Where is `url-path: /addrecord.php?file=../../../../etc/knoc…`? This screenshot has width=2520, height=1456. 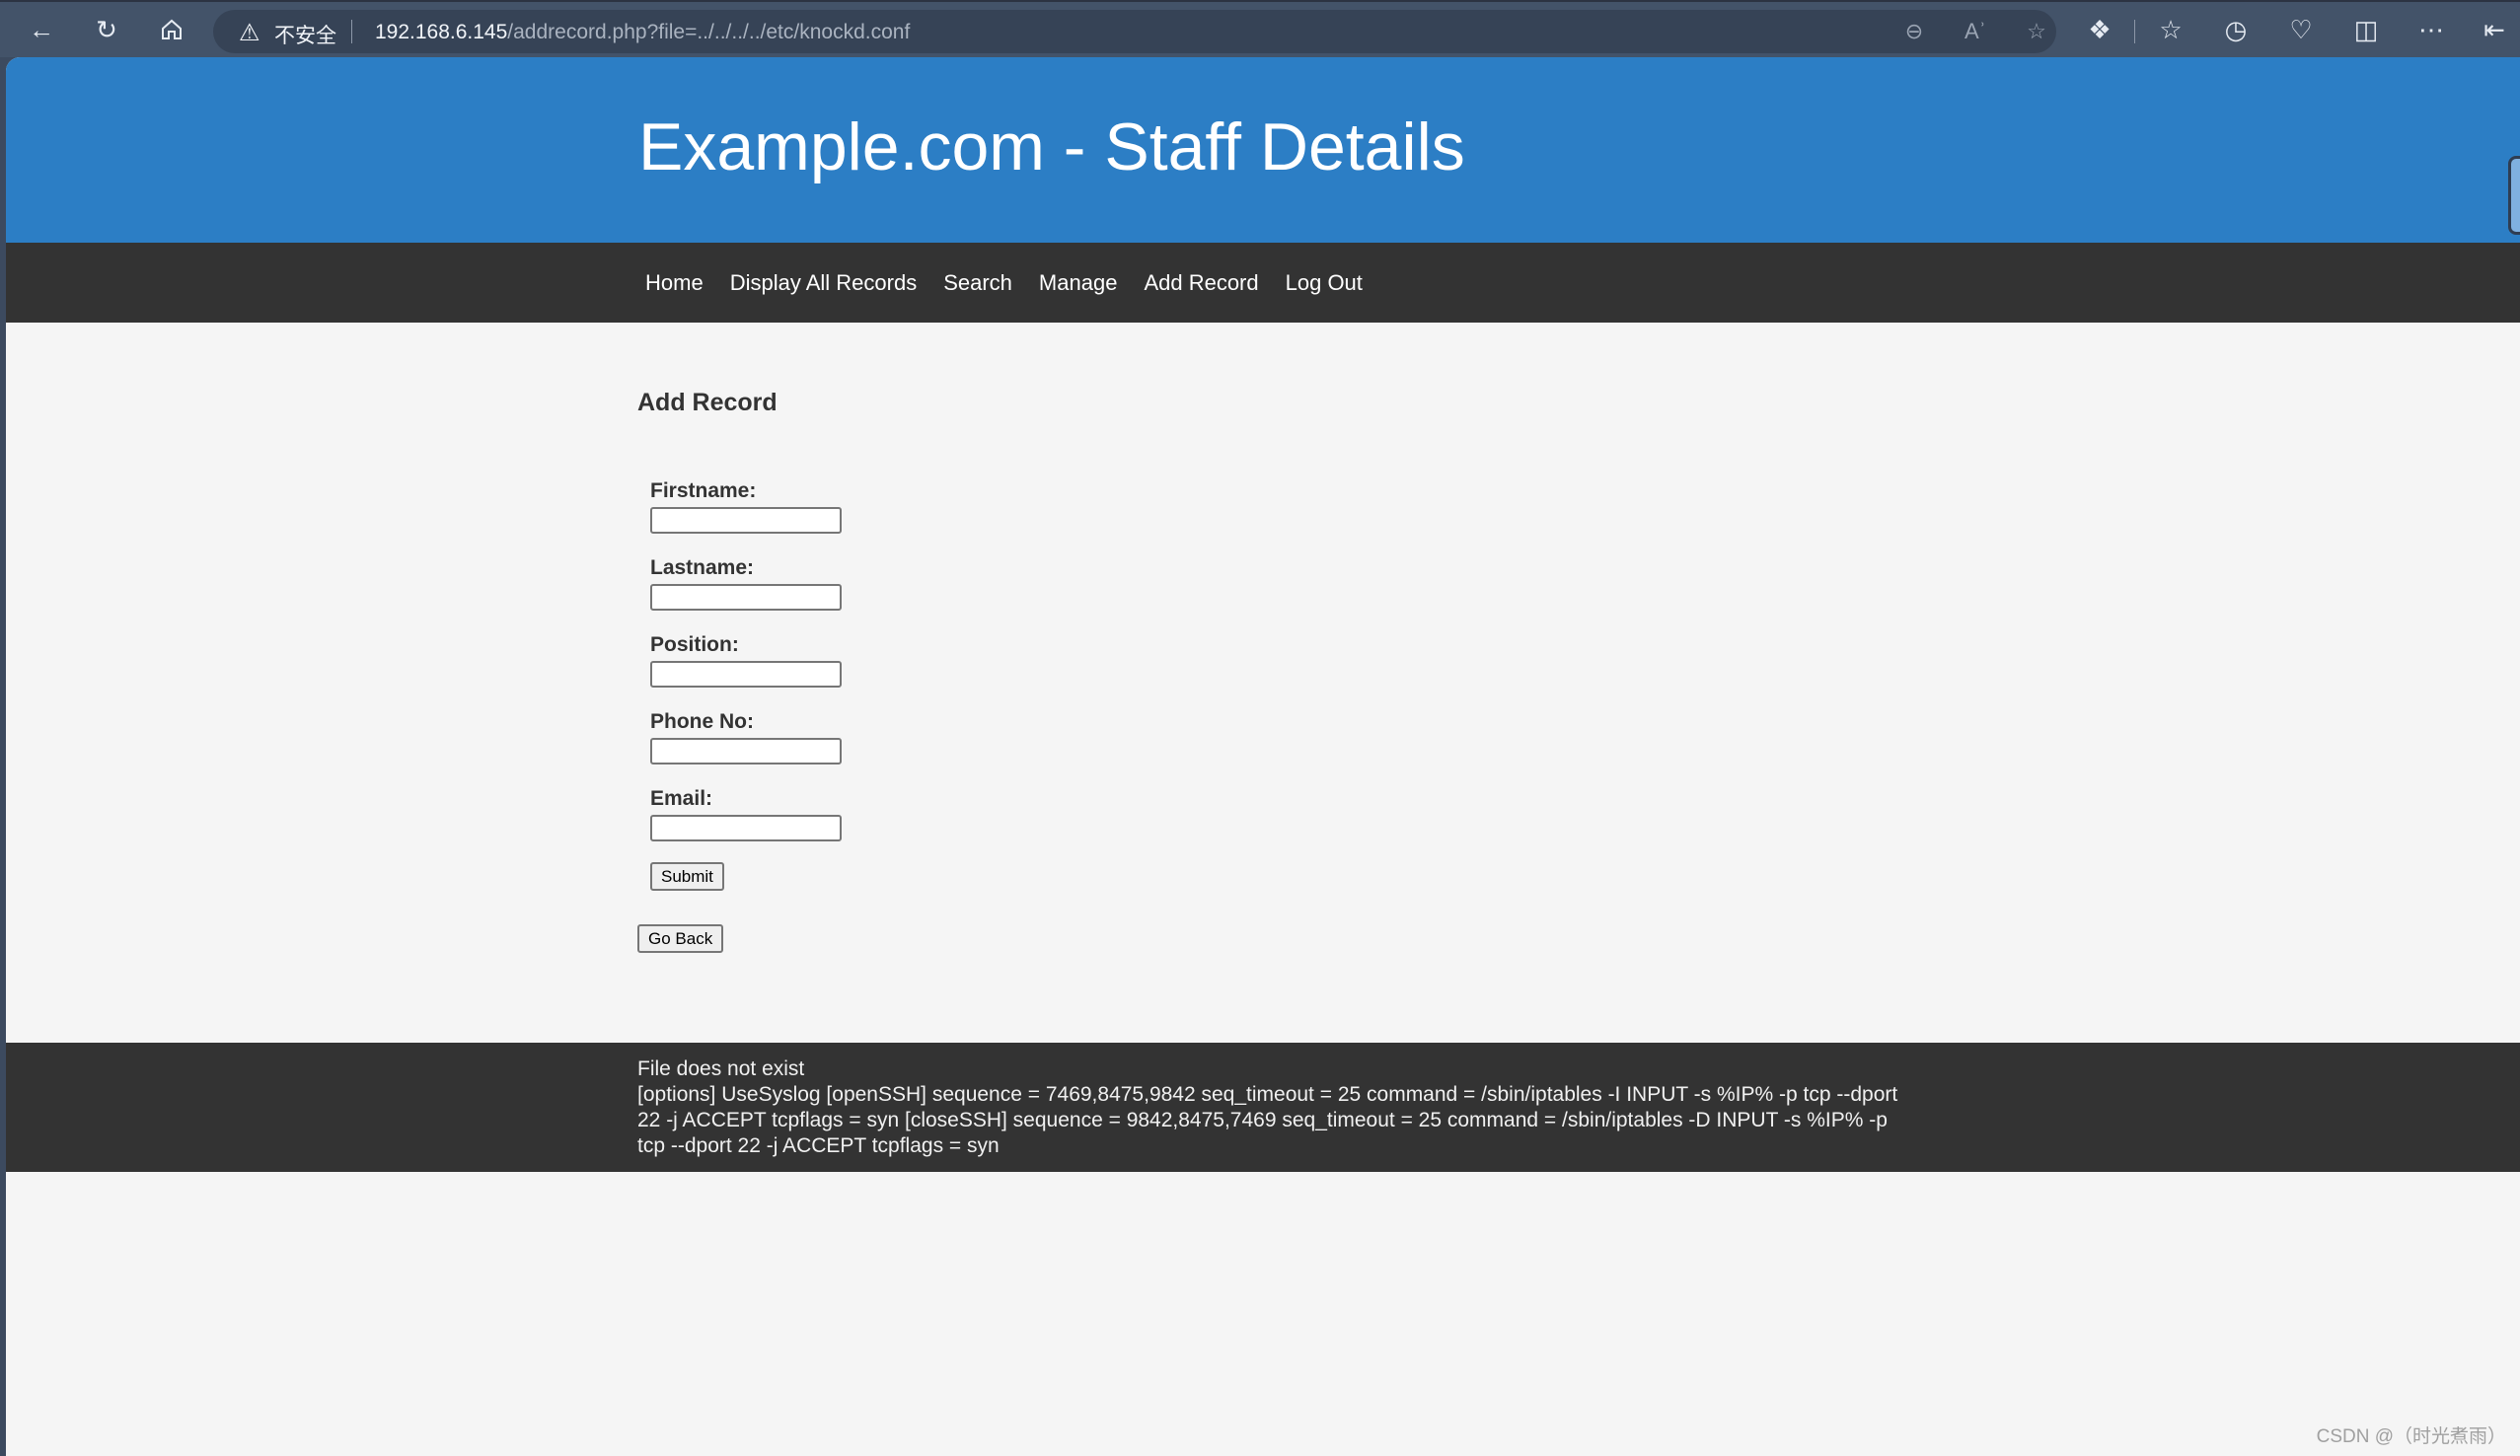
url-path: /addrecord.php?file=../../../../etc/knoc… is located at coordinates (709, 32).